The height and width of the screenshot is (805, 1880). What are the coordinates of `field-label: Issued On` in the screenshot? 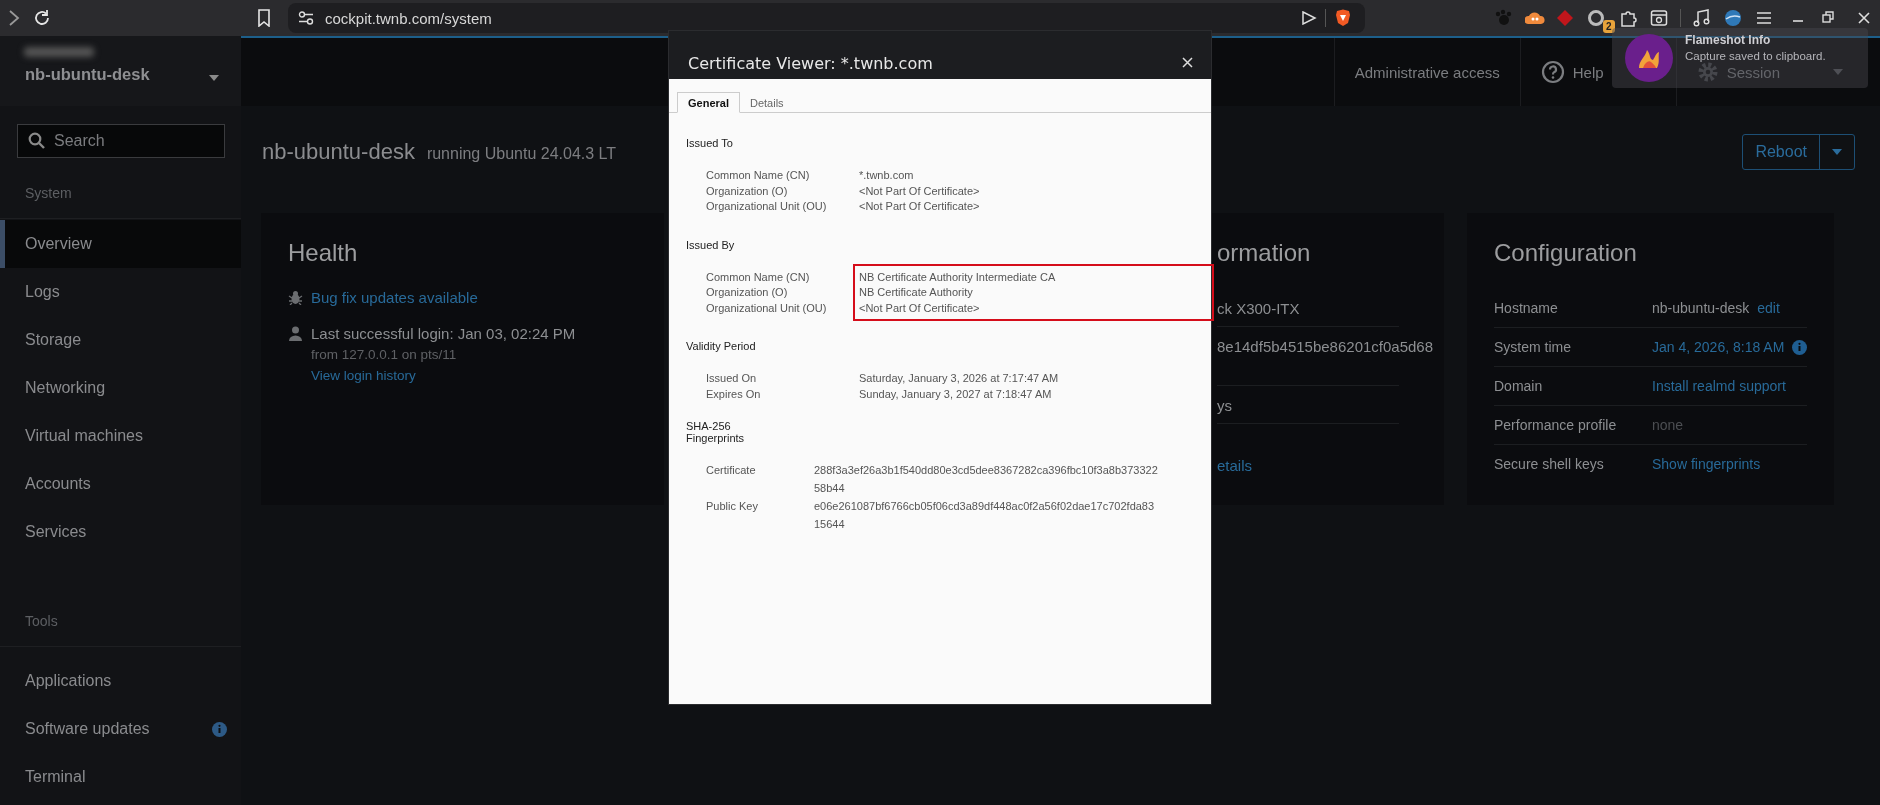 It's located at (732, 378).